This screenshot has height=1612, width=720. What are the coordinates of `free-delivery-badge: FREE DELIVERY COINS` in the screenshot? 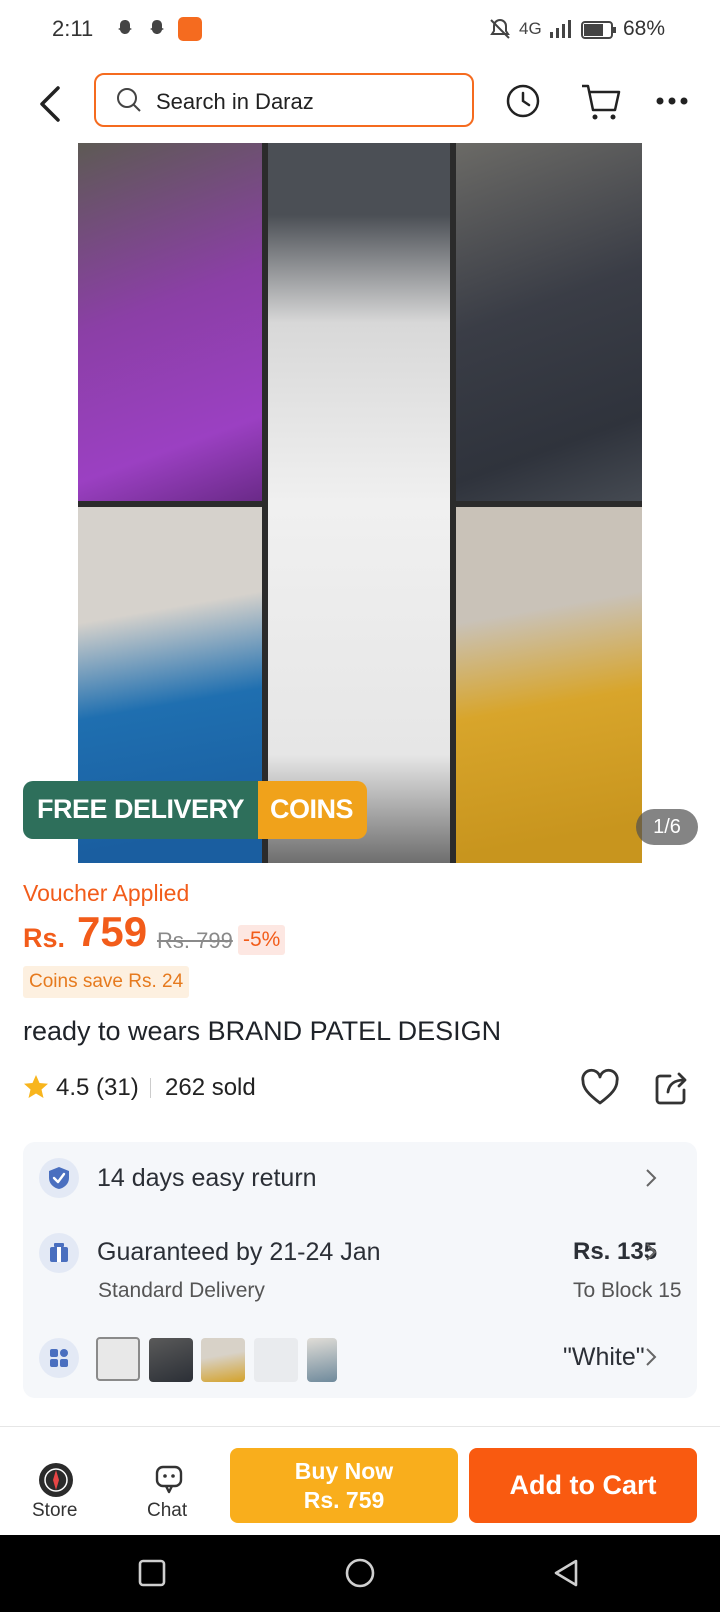 It's located at (195, 810).